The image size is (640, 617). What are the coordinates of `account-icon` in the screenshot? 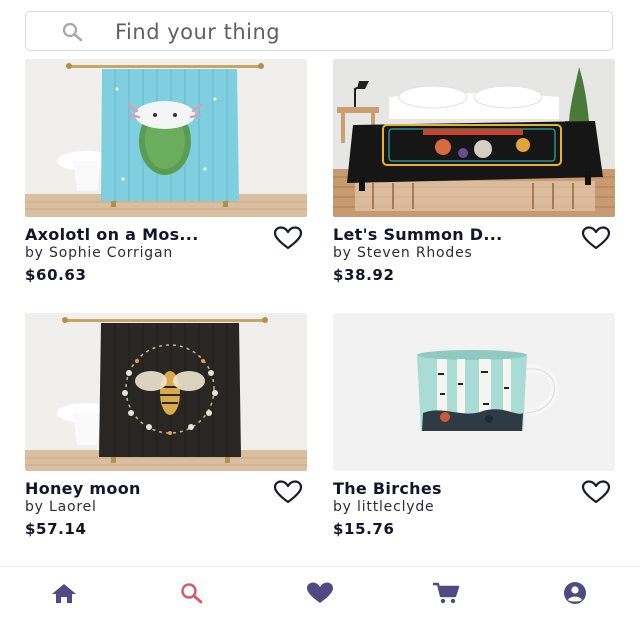 It's located at (575, 593).